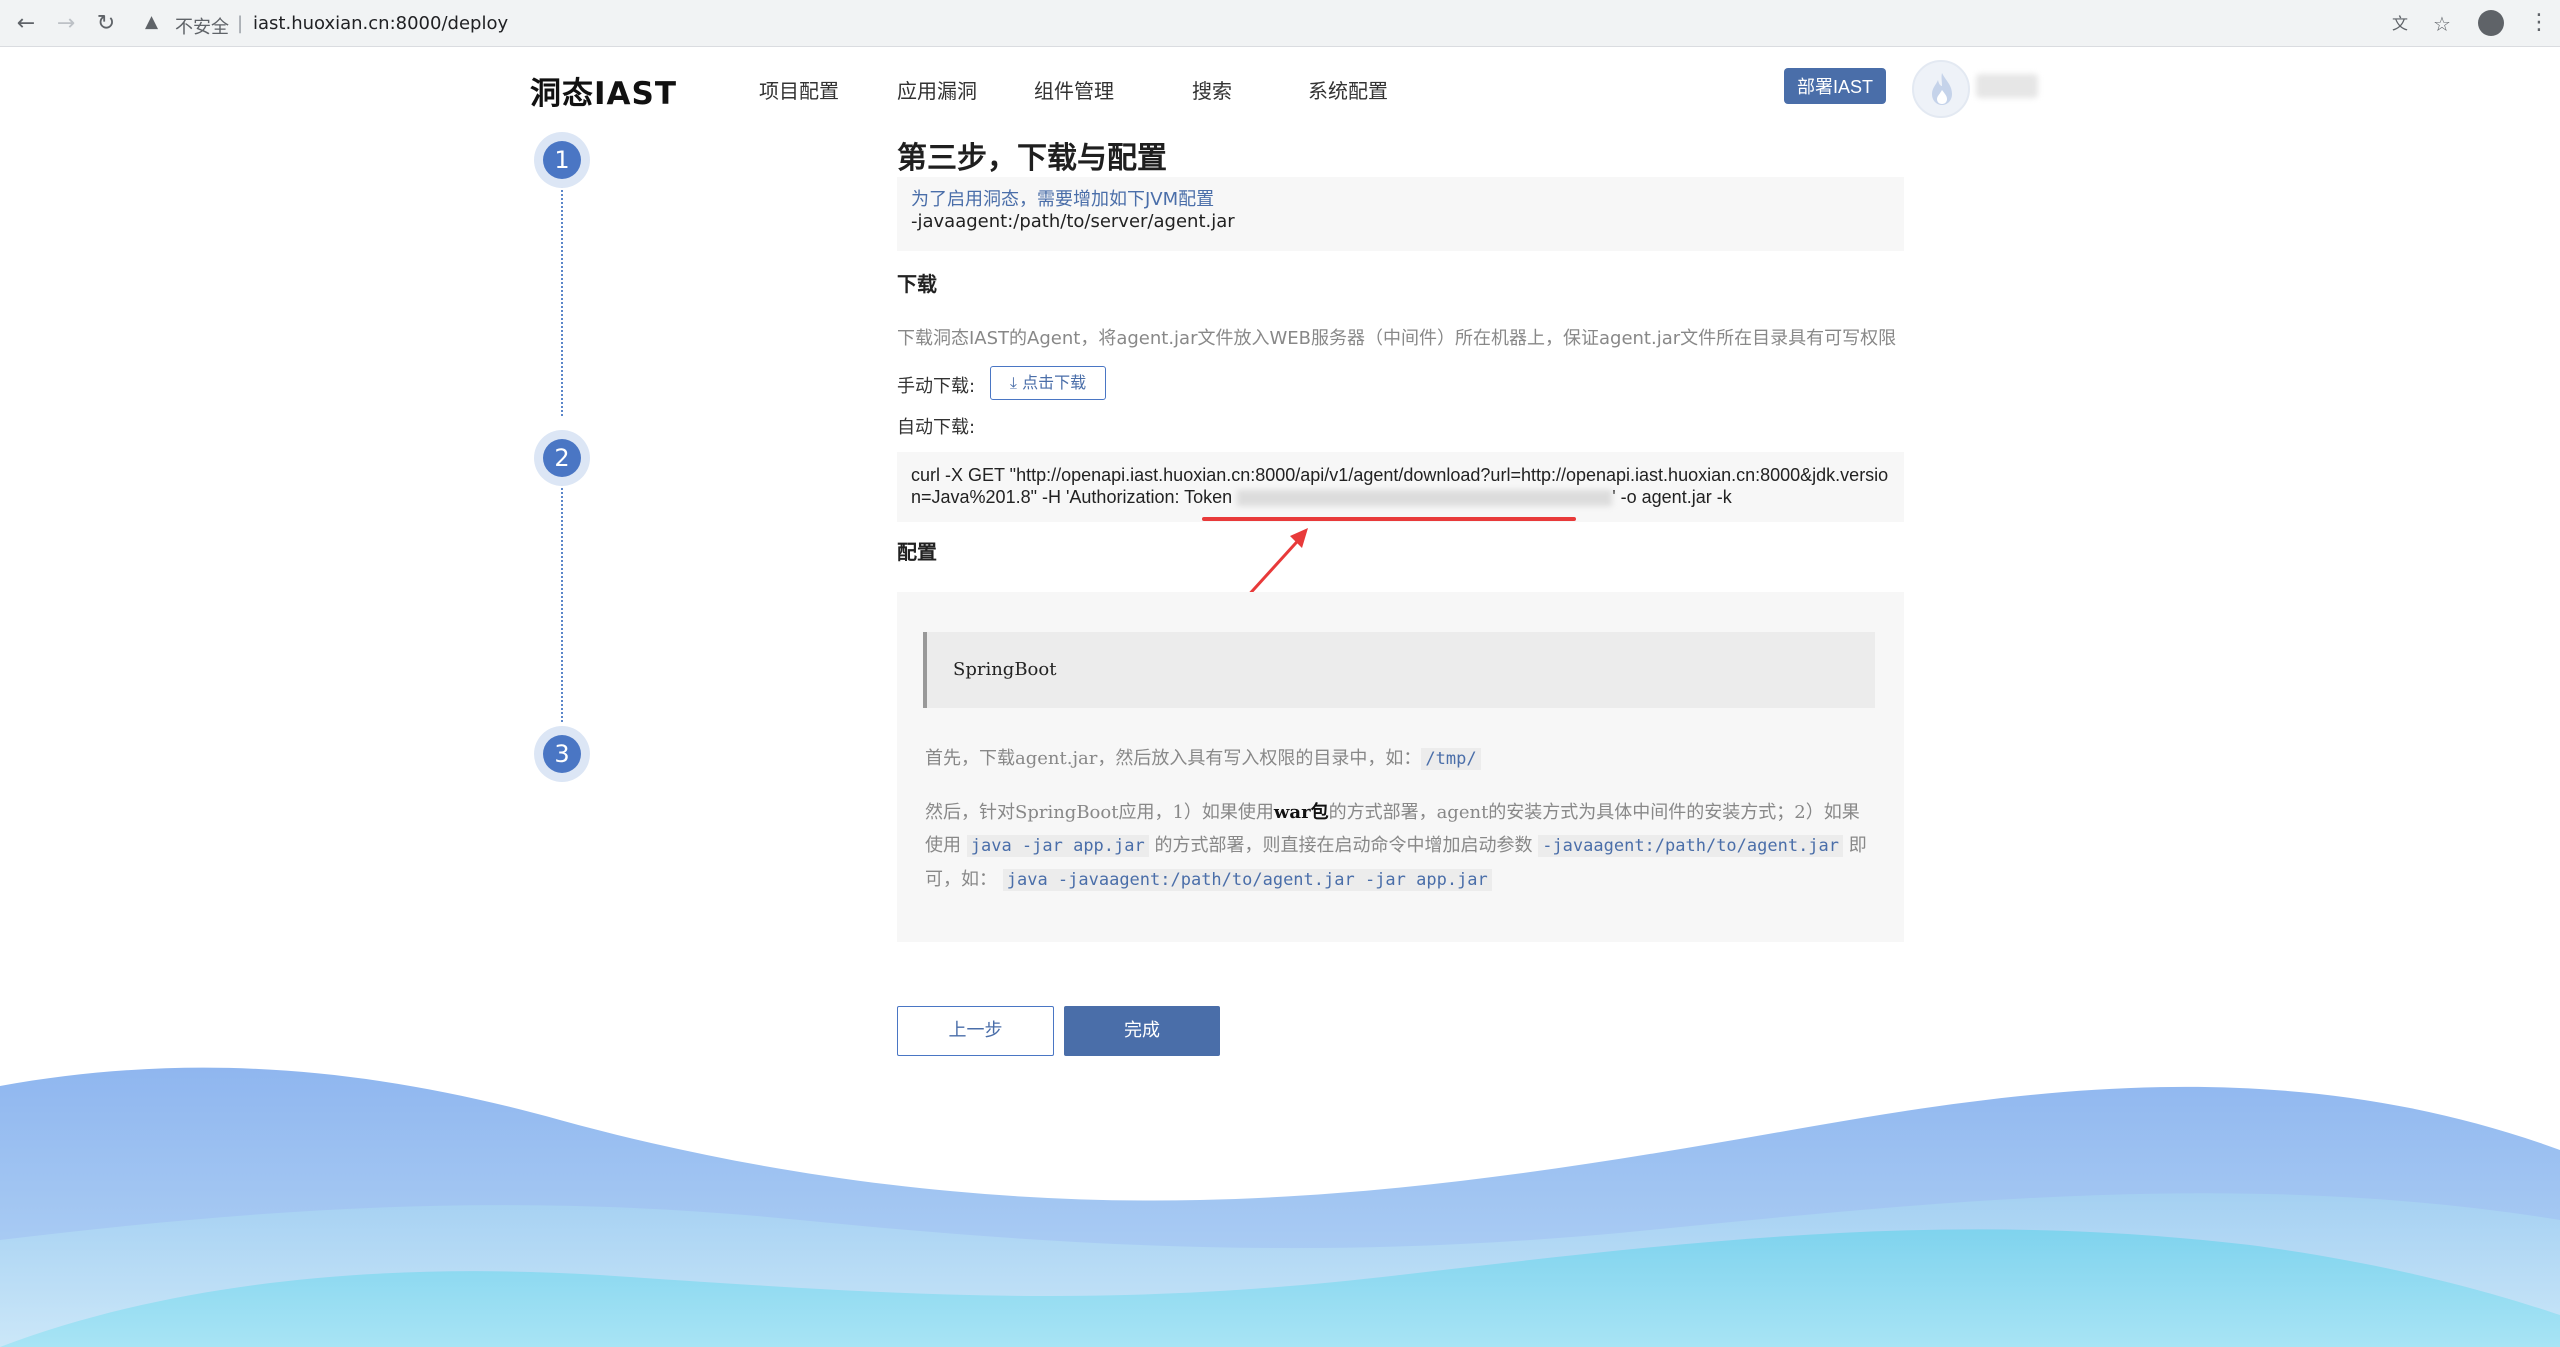  What do you see at coordinates (380, 23) in the screenshot?
I see `url-text: iast.huoxian.cn:8000/deploy` at bounding box center [380, 23].